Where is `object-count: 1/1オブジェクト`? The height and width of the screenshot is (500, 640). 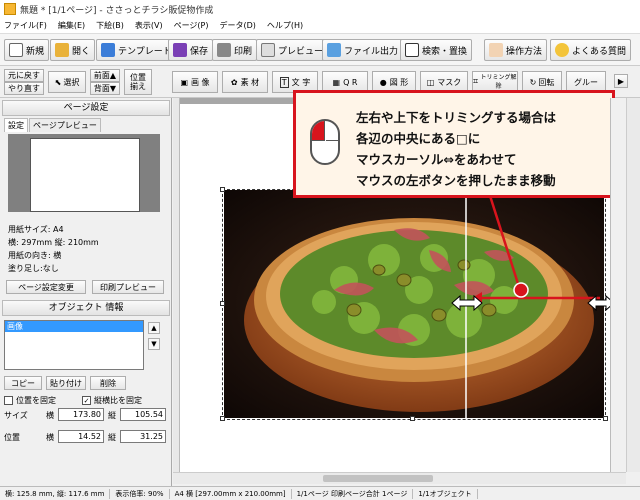 object-count: 1/1オブジェクト is located at coordinates (445, 493).